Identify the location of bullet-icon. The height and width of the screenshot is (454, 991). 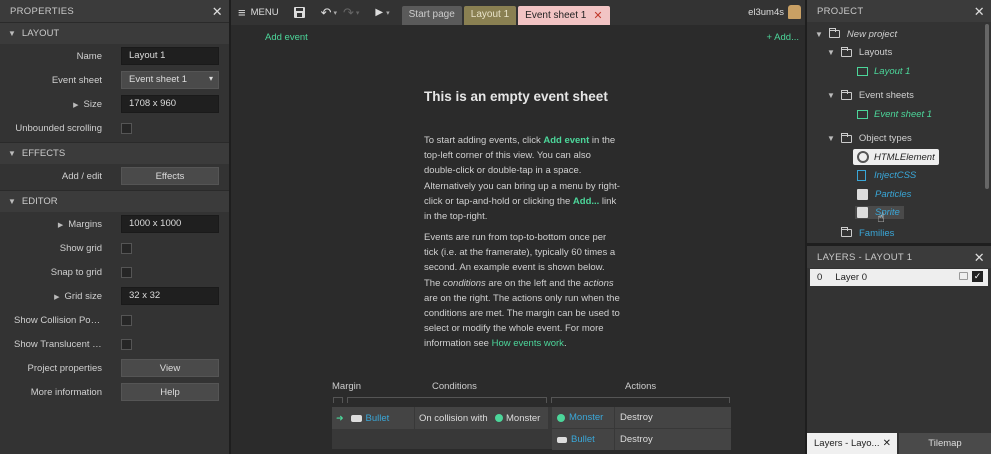
(562, 439).